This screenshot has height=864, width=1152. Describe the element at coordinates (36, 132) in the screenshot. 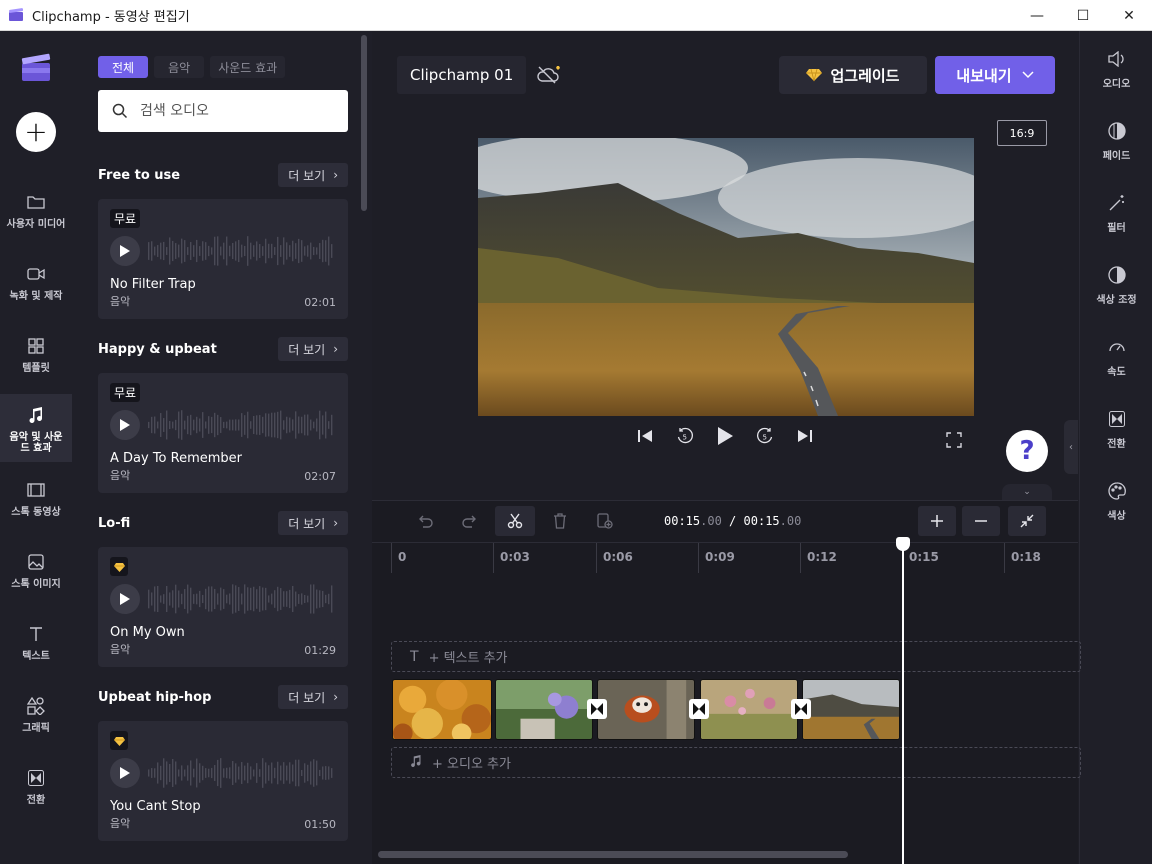

I see `create-new-button: +` at that location.